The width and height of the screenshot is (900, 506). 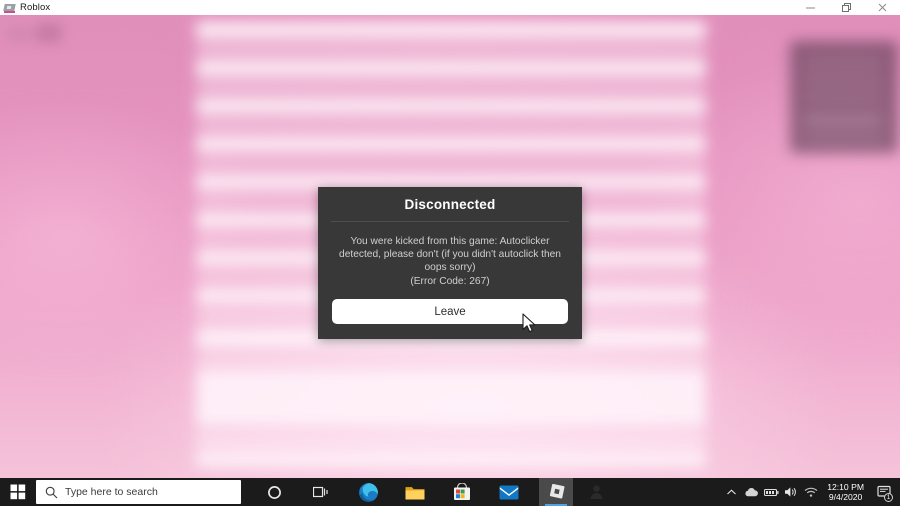 What do you see at coordinates (810, 7) in the screenshot?
I see `minimize-icon` at bounding box center [810, 7].